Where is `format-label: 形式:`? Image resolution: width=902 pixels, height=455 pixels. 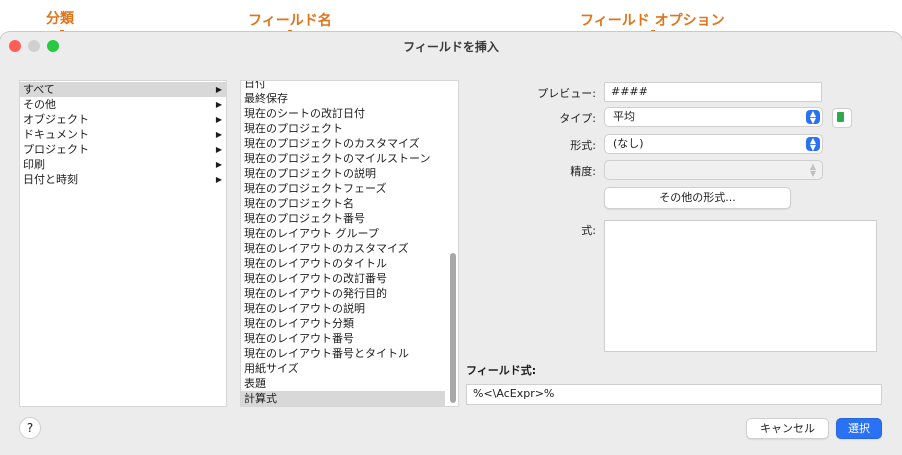
format-label: 形式: is located at coordinates (583, 145).